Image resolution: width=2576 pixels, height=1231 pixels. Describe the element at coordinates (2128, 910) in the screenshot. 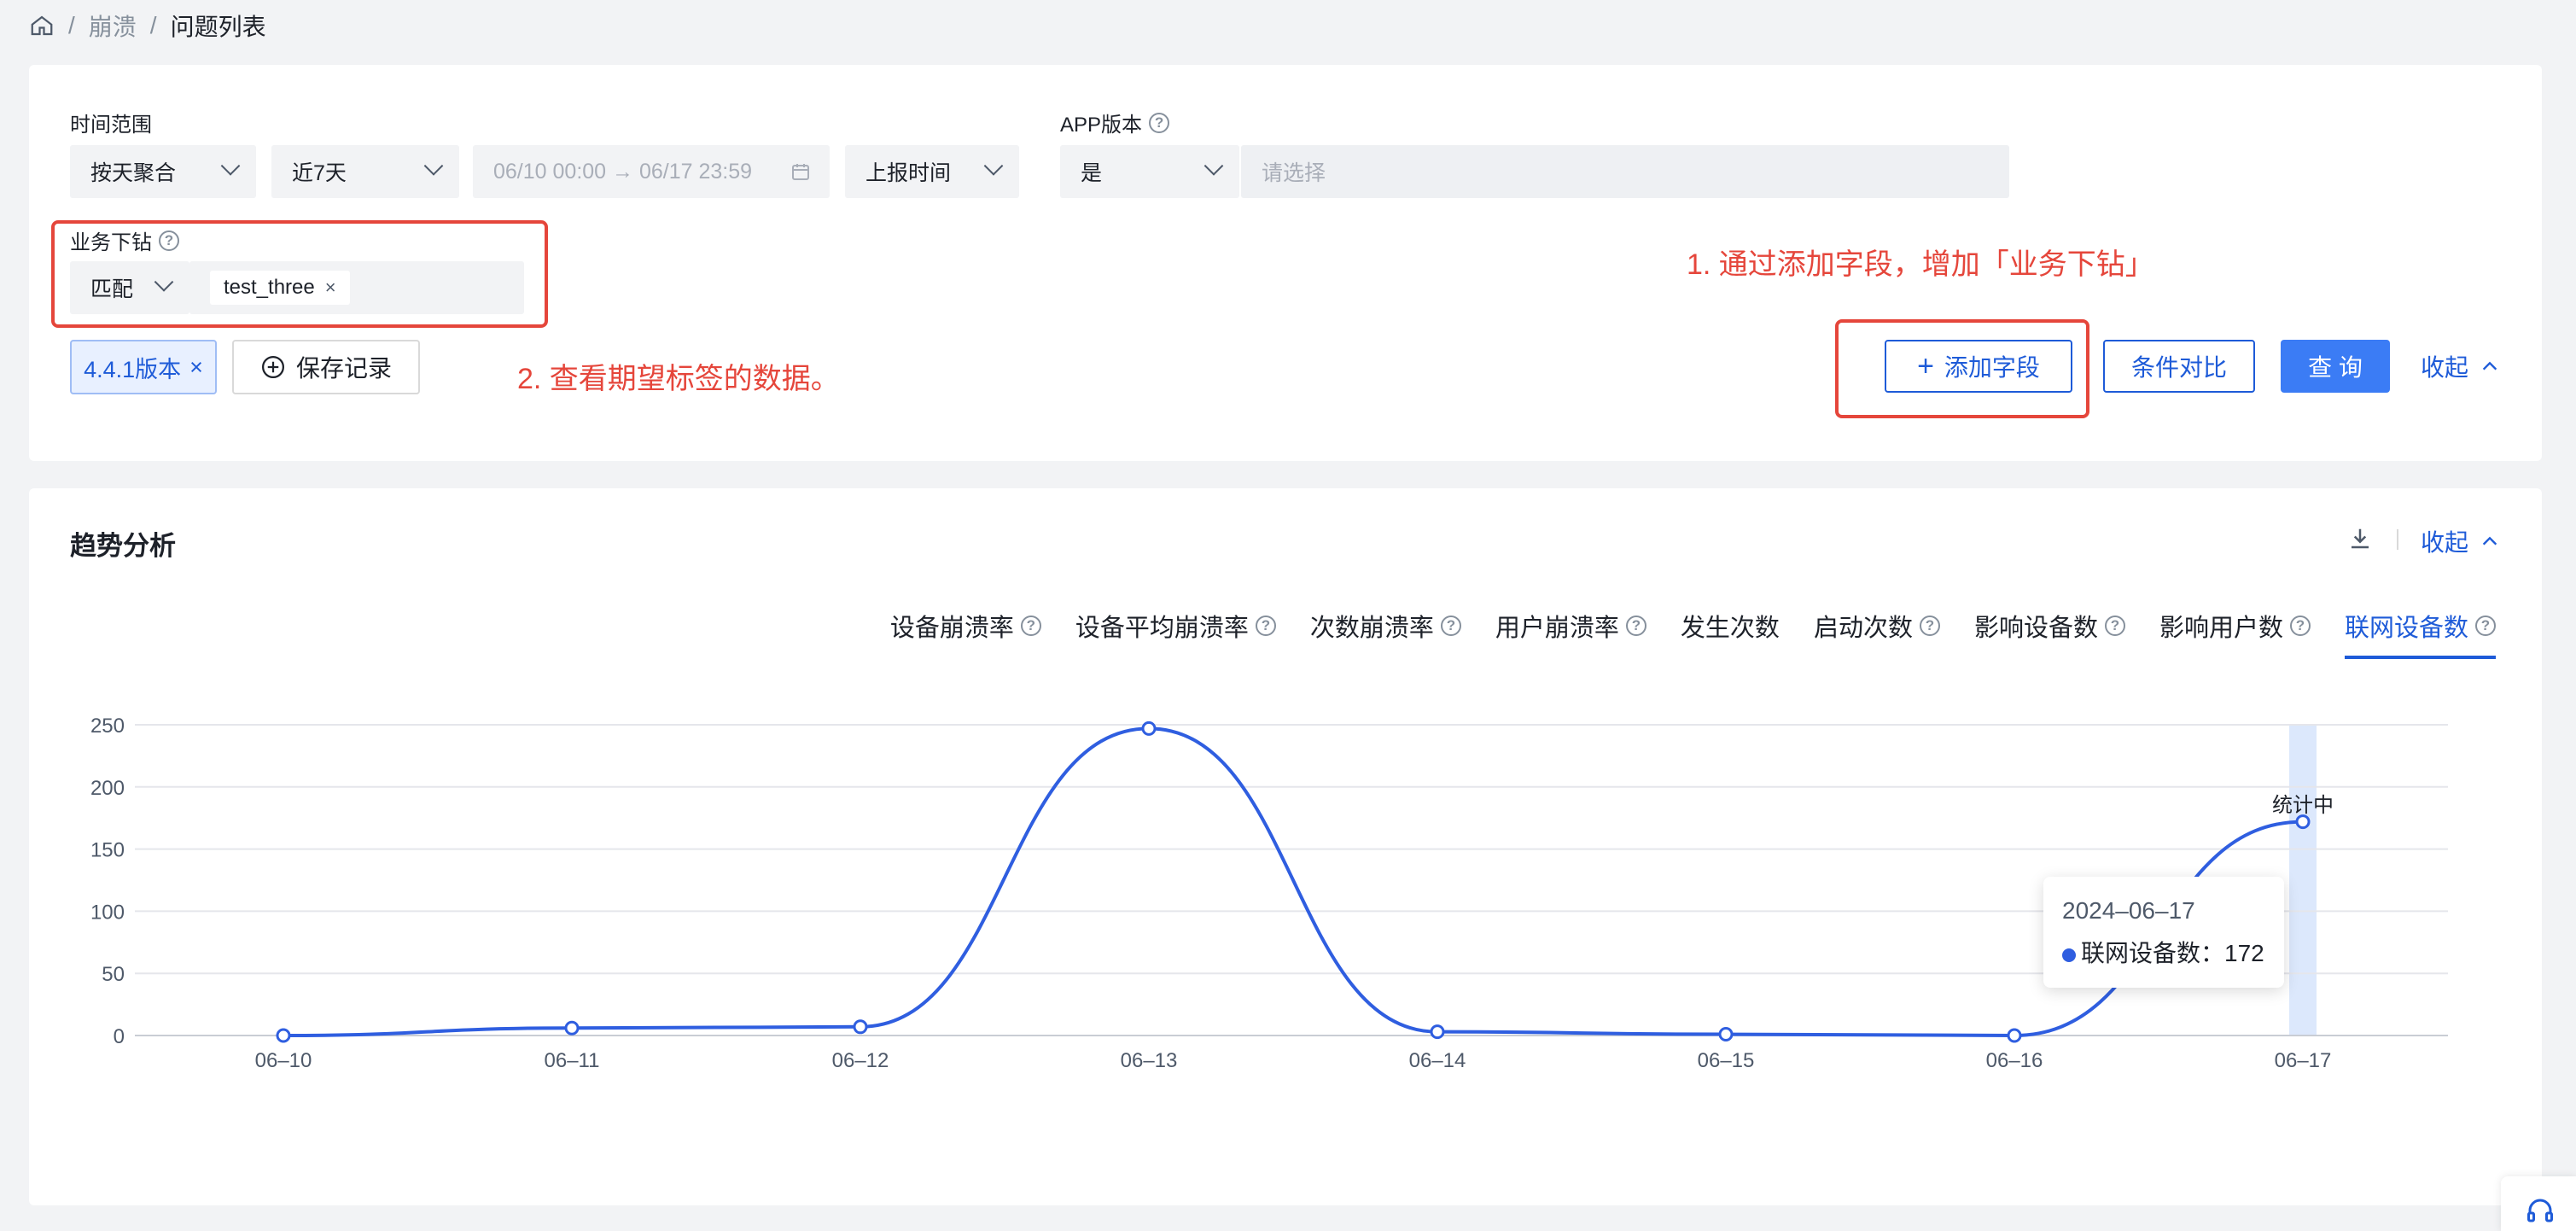

I see `tooltip-date: 2024–06–17` at that location.